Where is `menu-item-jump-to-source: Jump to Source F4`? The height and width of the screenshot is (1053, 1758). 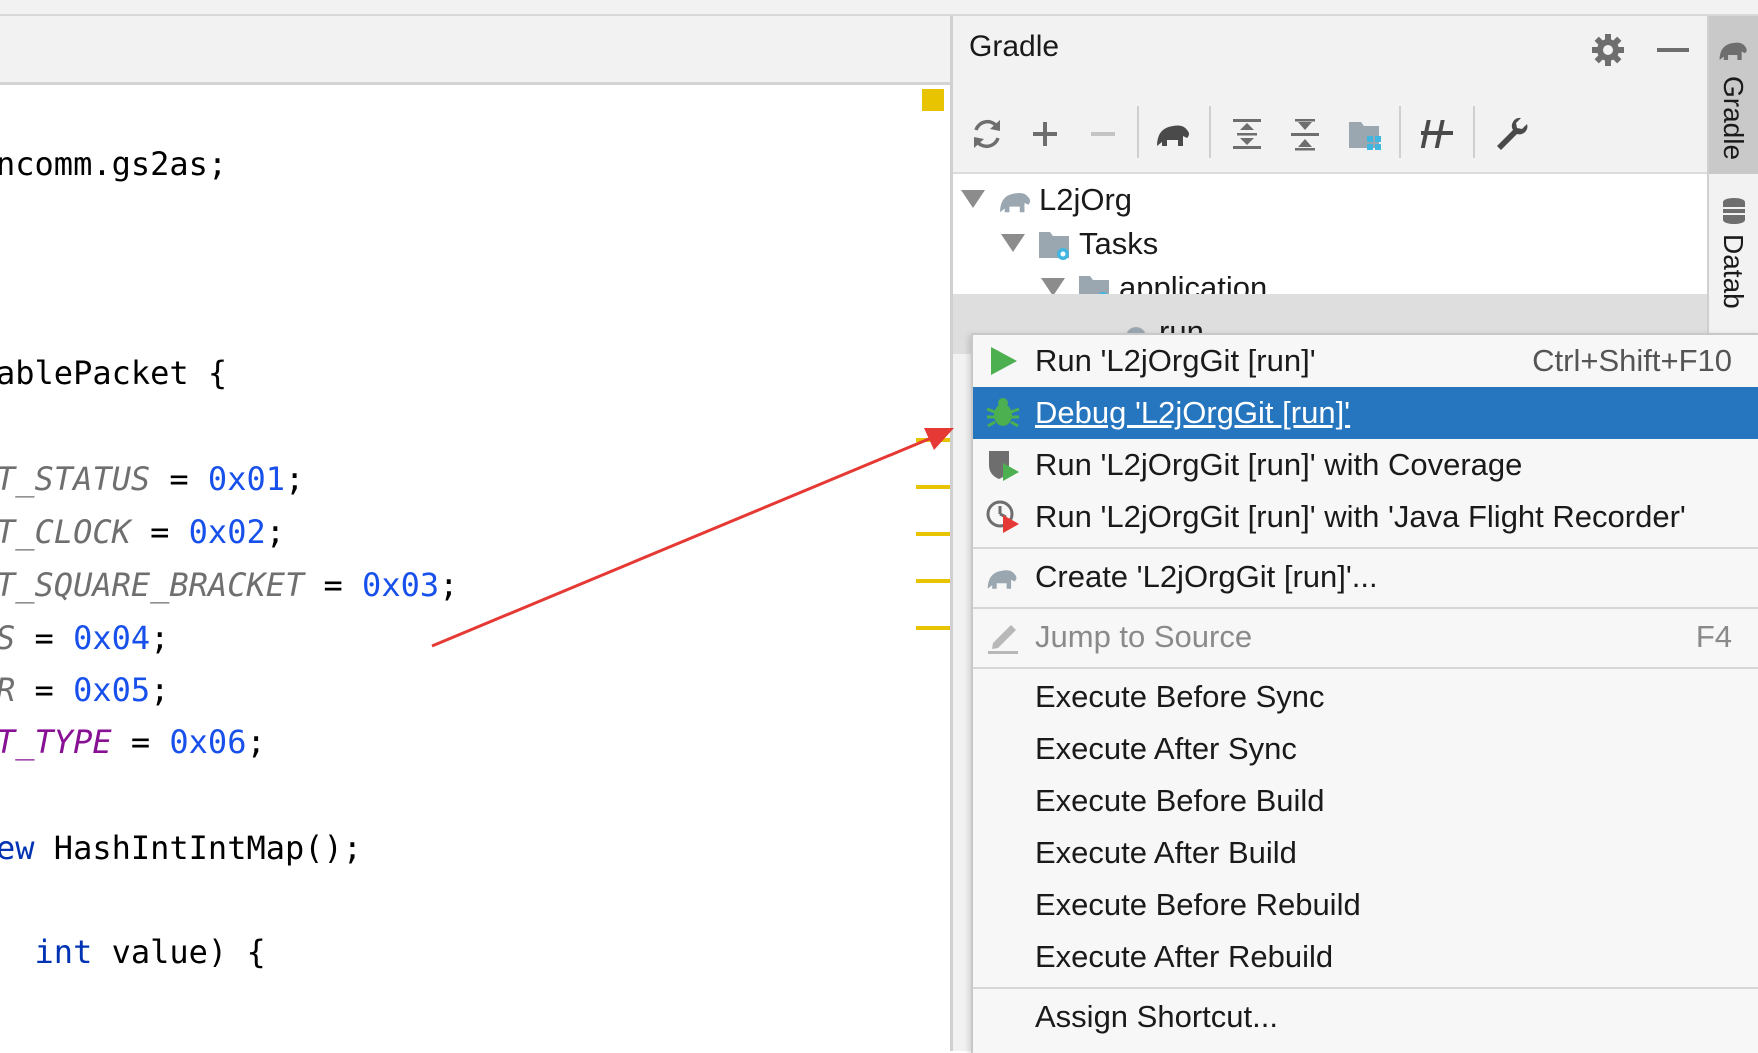 menu-item-jump-to-source: Jump to Source F4 is located at coordinates (1365, 637).